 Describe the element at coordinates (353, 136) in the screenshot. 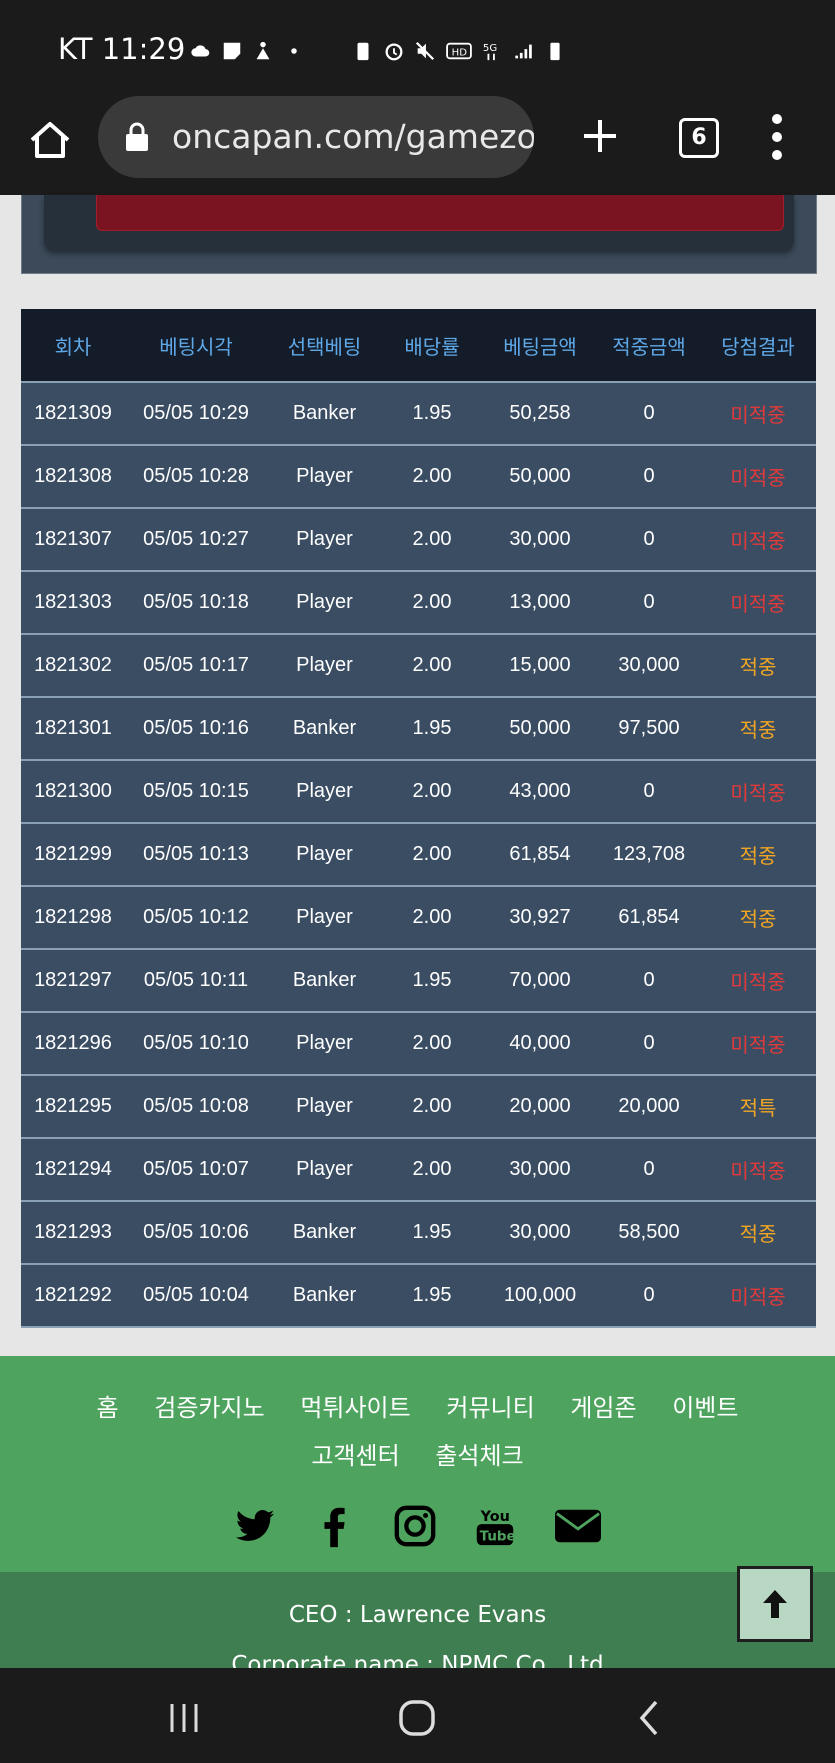

I see `url-text: oncapan.com/gamezone` at that location.